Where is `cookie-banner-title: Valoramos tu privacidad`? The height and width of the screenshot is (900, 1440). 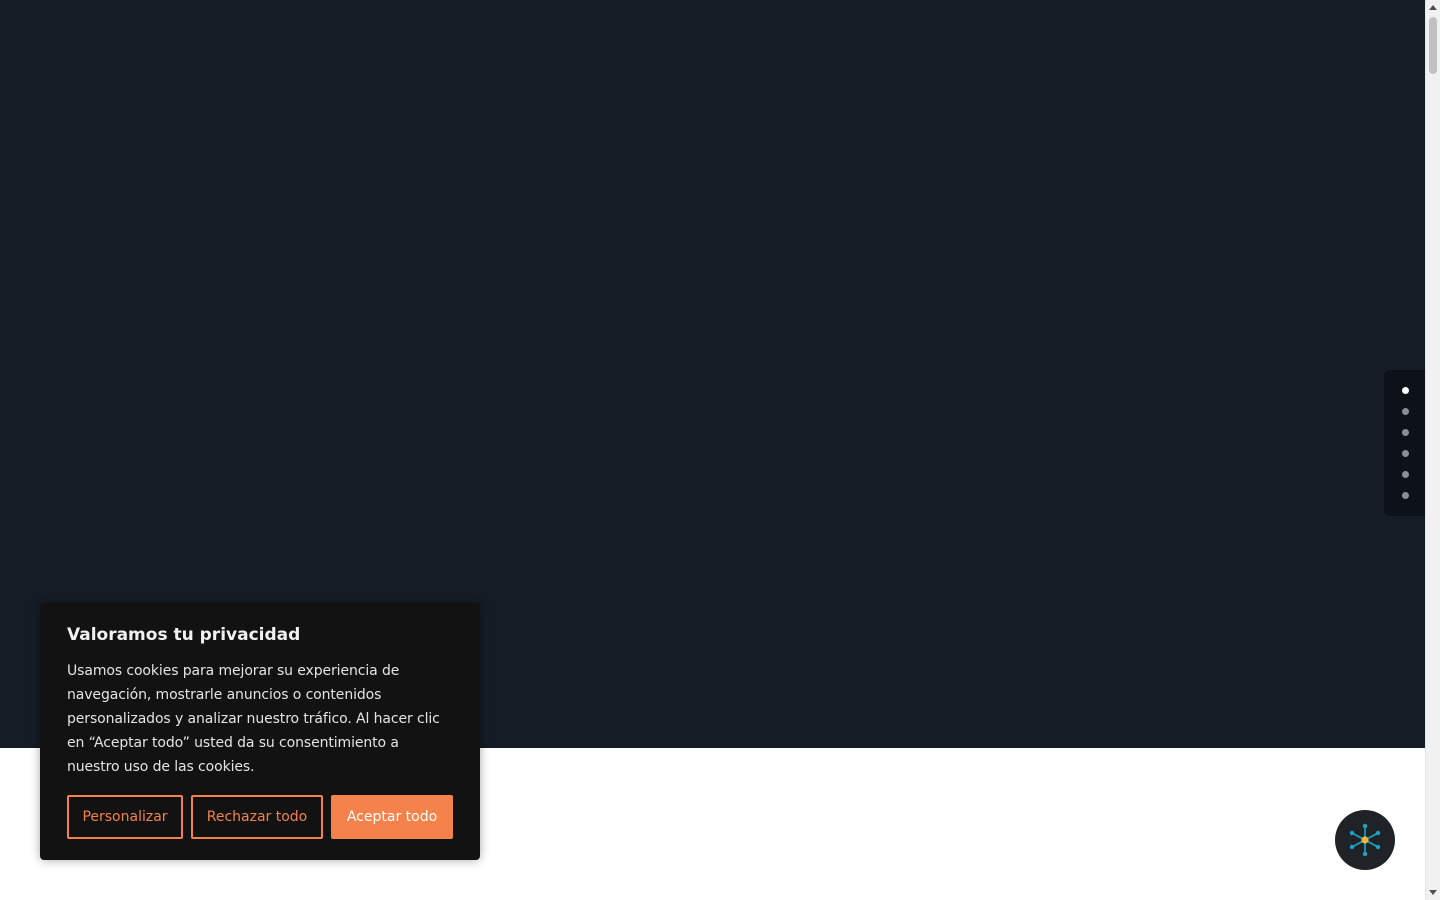
cookie-banner-title: Valoramos tu privacidad is located at coordinates (184, 635).